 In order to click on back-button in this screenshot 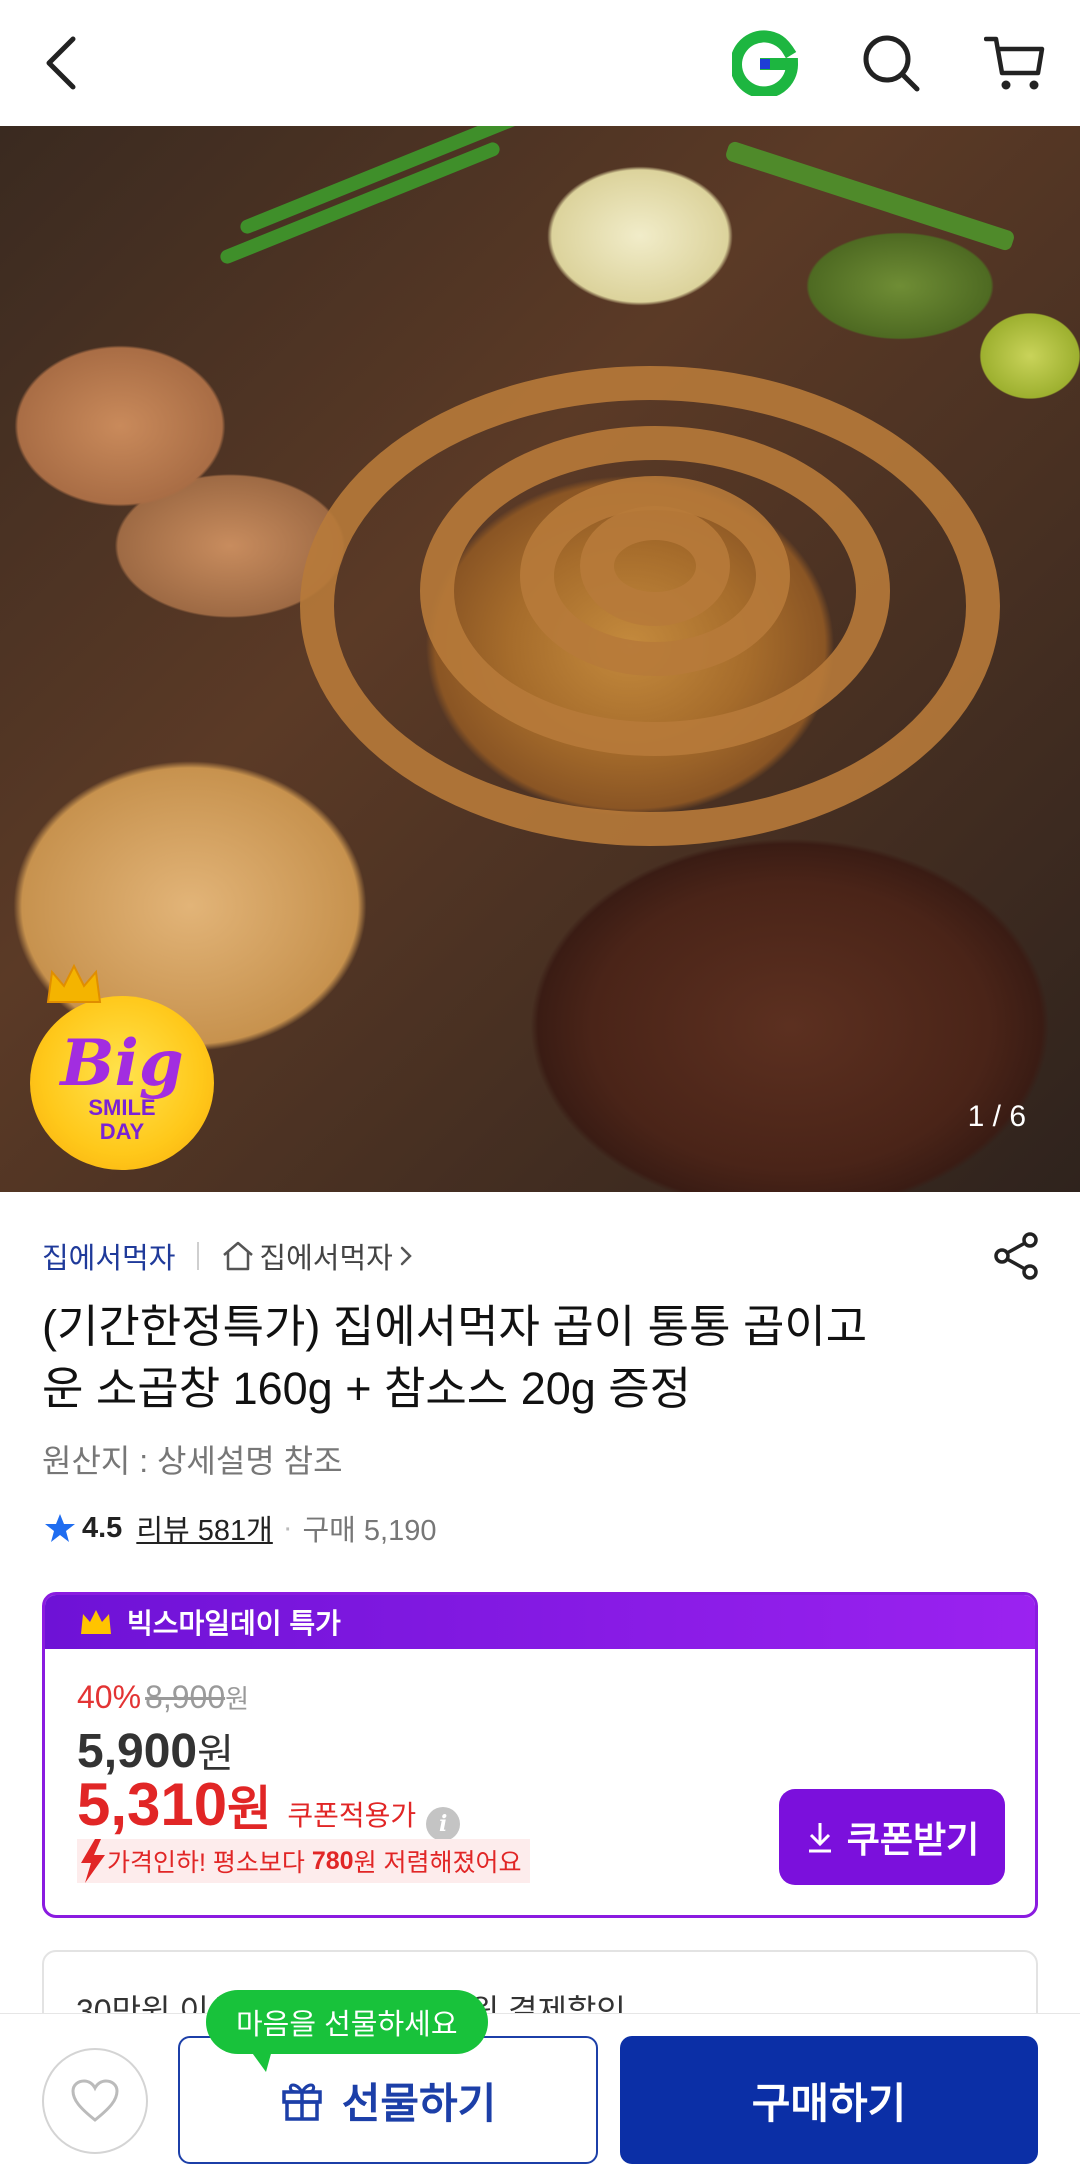, I will do `click(63, 63)`.